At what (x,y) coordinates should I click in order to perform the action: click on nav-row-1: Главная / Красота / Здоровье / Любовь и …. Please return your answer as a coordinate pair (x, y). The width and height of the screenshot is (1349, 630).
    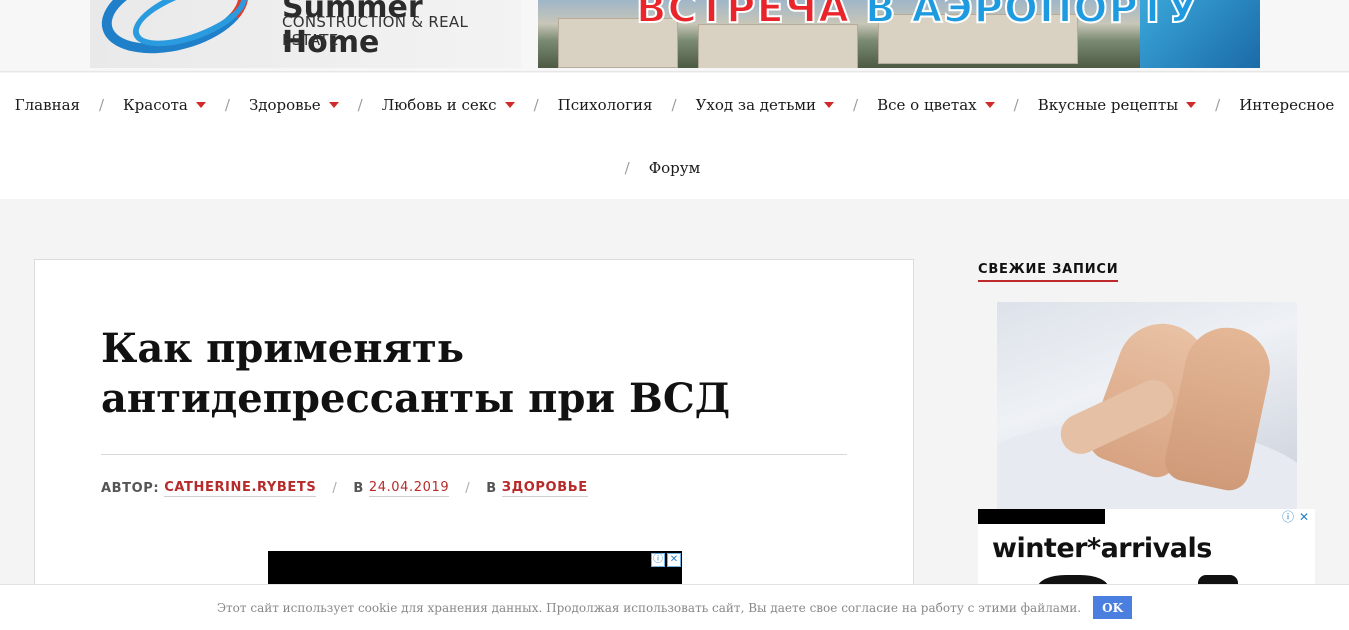
    Looking at the image, I should click on (674, 105).